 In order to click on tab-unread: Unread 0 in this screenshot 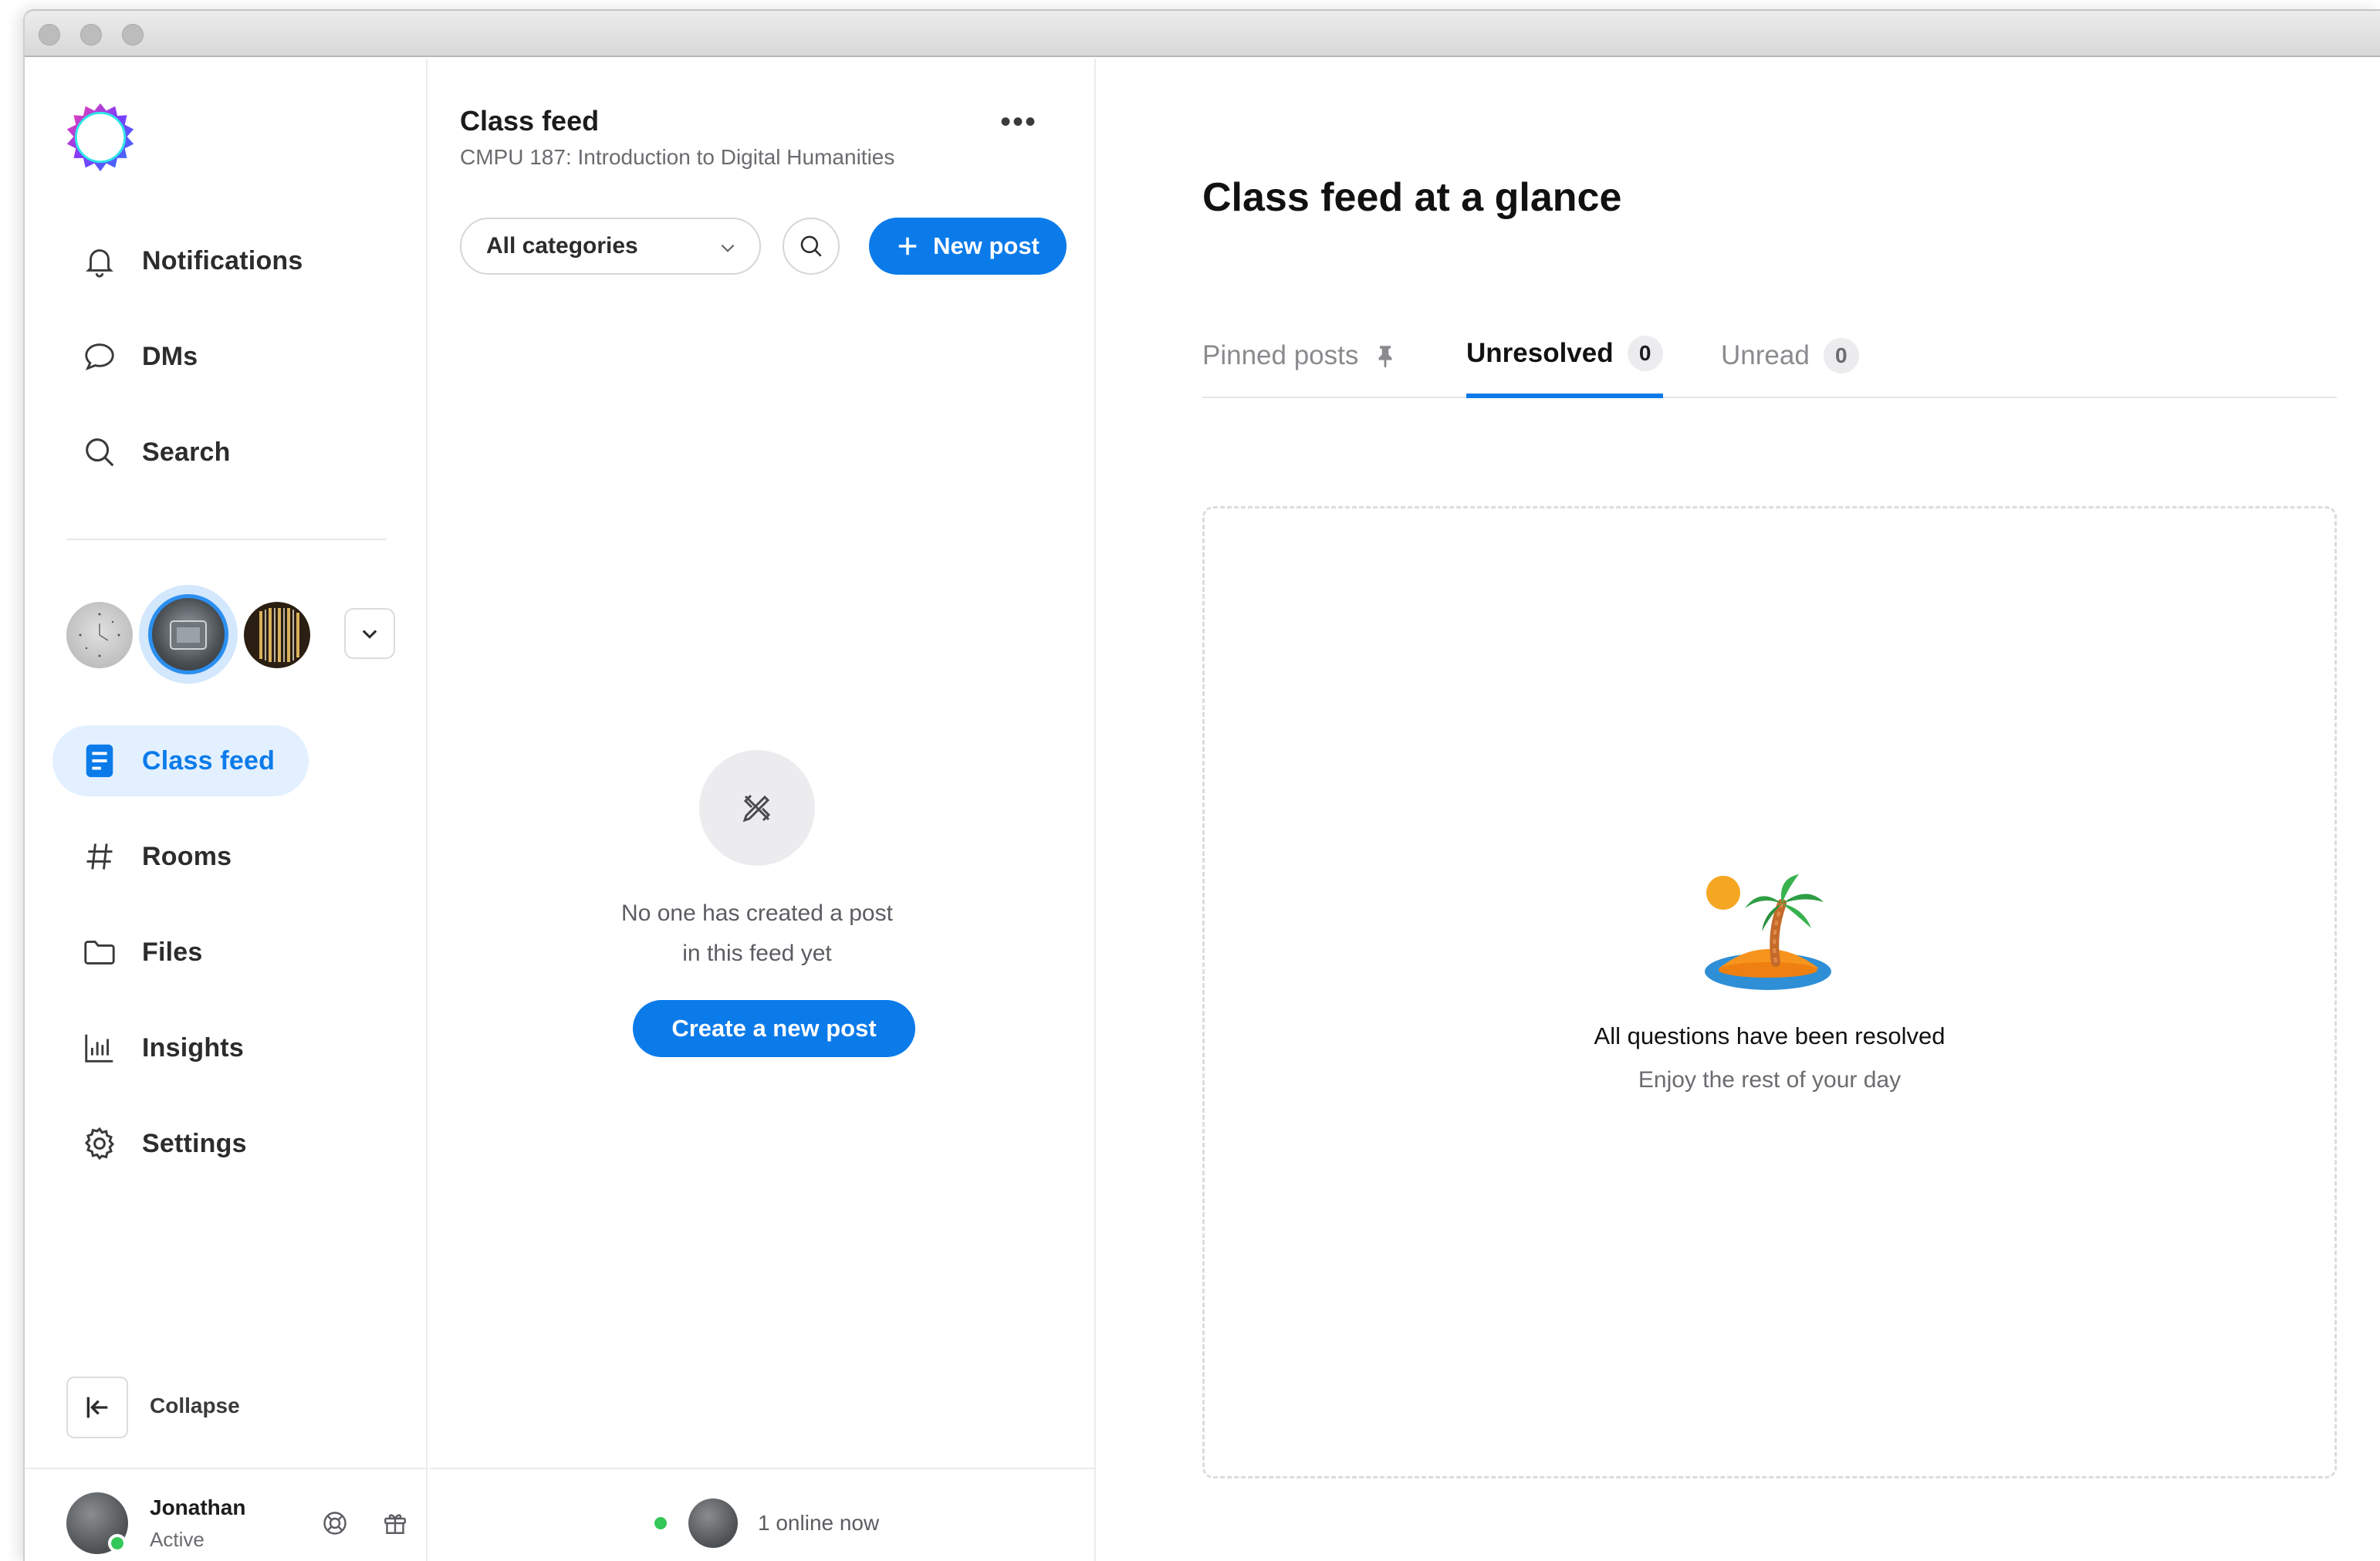, I will do `click(1790, 355)`.